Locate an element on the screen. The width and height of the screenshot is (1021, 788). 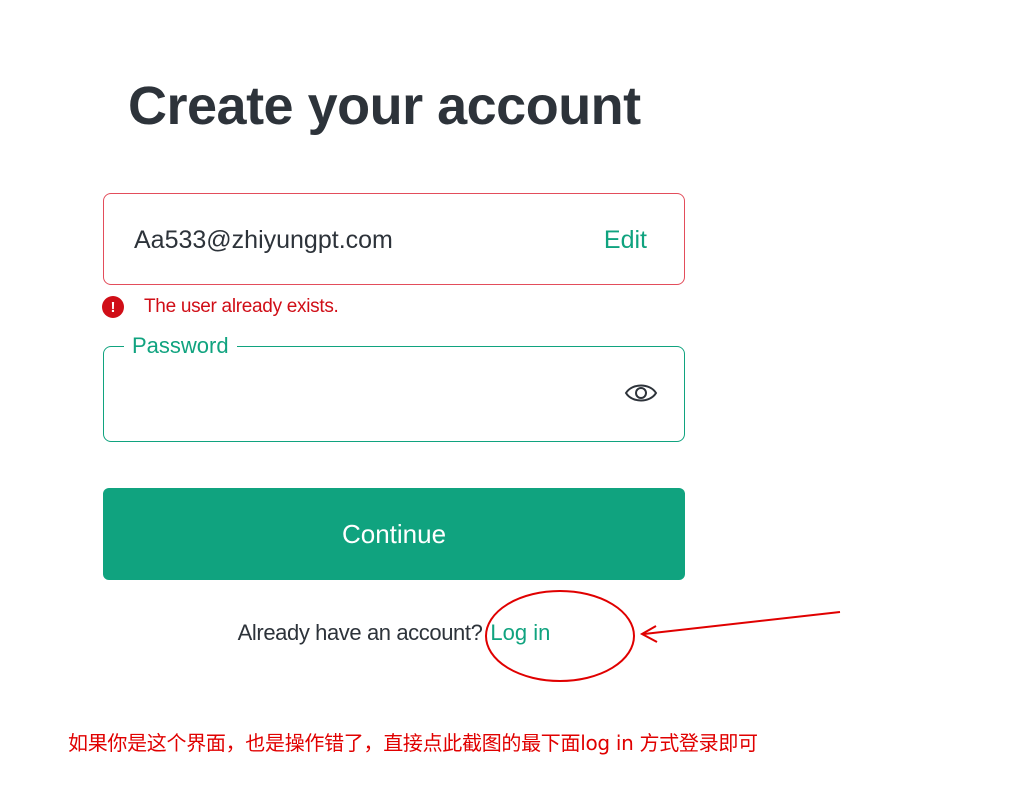
edit-email-button: Edit is located at coordinates (625, 240).